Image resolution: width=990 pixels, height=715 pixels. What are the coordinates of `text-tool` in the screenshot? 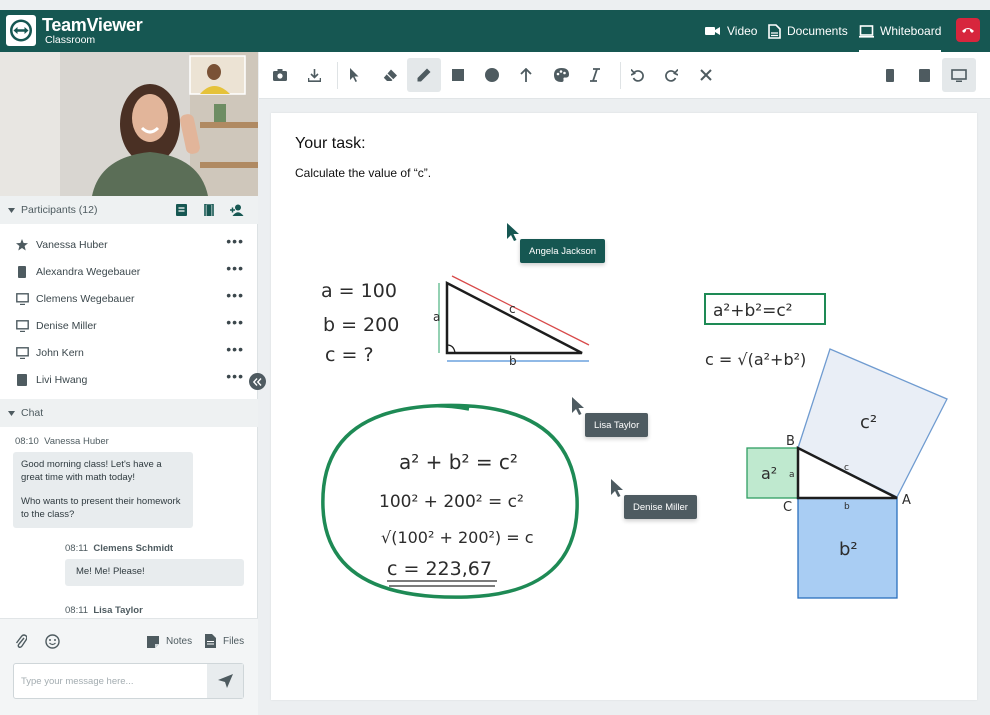 It's located at (595, 75).